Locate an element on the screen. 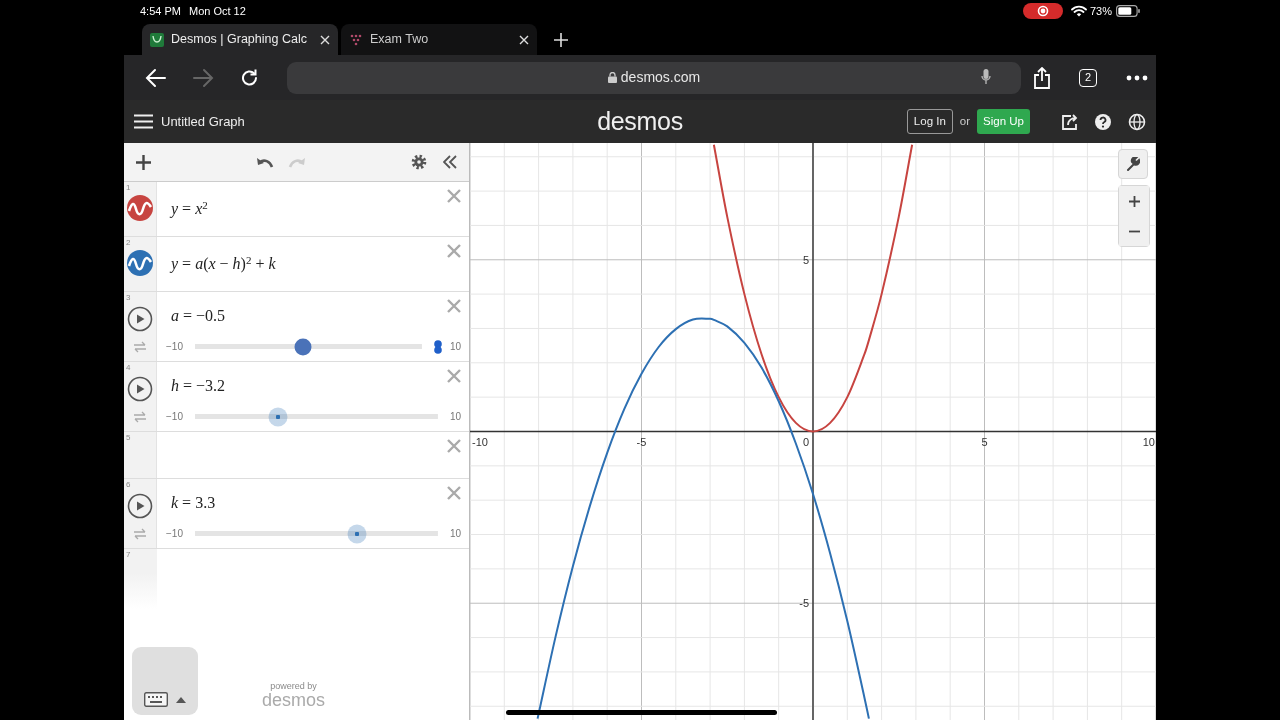  tab-title: Desmos | Graphing Calc is located at coordinates (239, 40).